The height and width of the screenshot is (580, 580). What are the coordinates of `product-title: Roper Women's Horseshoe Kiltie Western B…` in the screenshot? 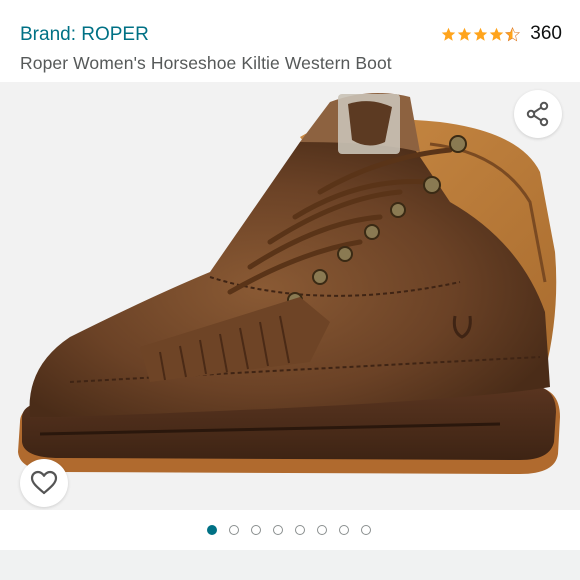 It's located at (206, 63).